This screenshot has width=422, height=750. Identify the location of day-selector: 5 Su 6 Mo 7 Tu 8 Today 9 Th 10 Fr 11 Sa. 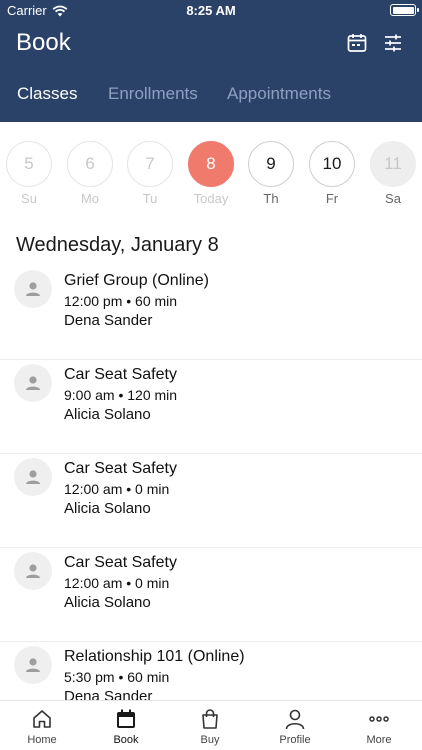
(211, 176).